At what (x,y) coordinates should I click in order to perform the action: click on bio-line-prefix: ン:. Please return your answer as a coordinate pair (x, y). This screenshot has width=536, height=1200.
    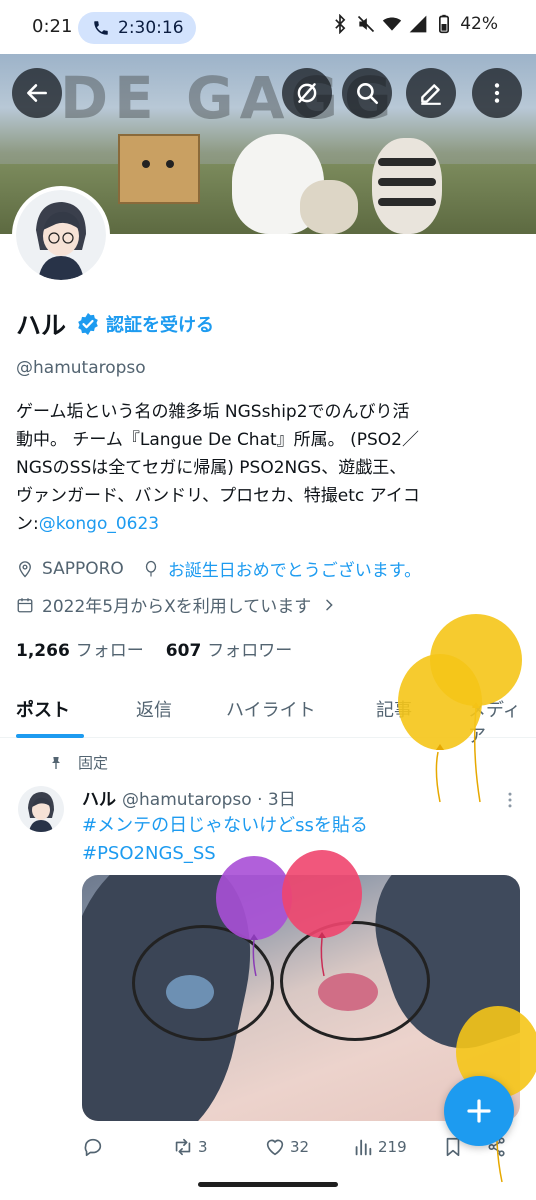
    Looking at the image, I should click on (27, 524).